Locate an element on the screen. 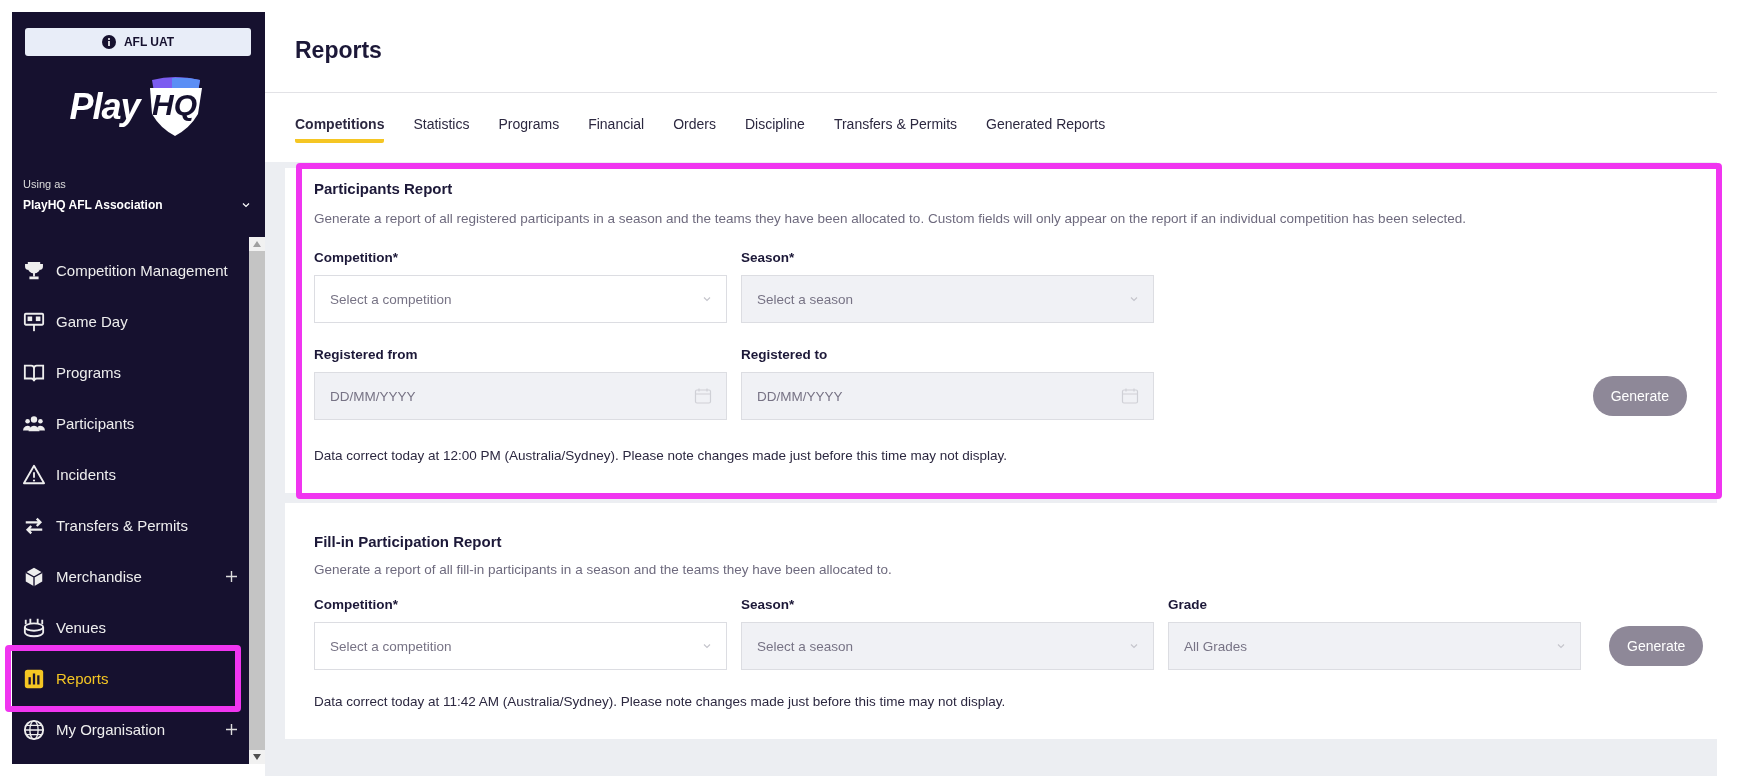 This screenshot has width=1745, height=776. tab: Generated Reports is located at coordinates (1046, 129).